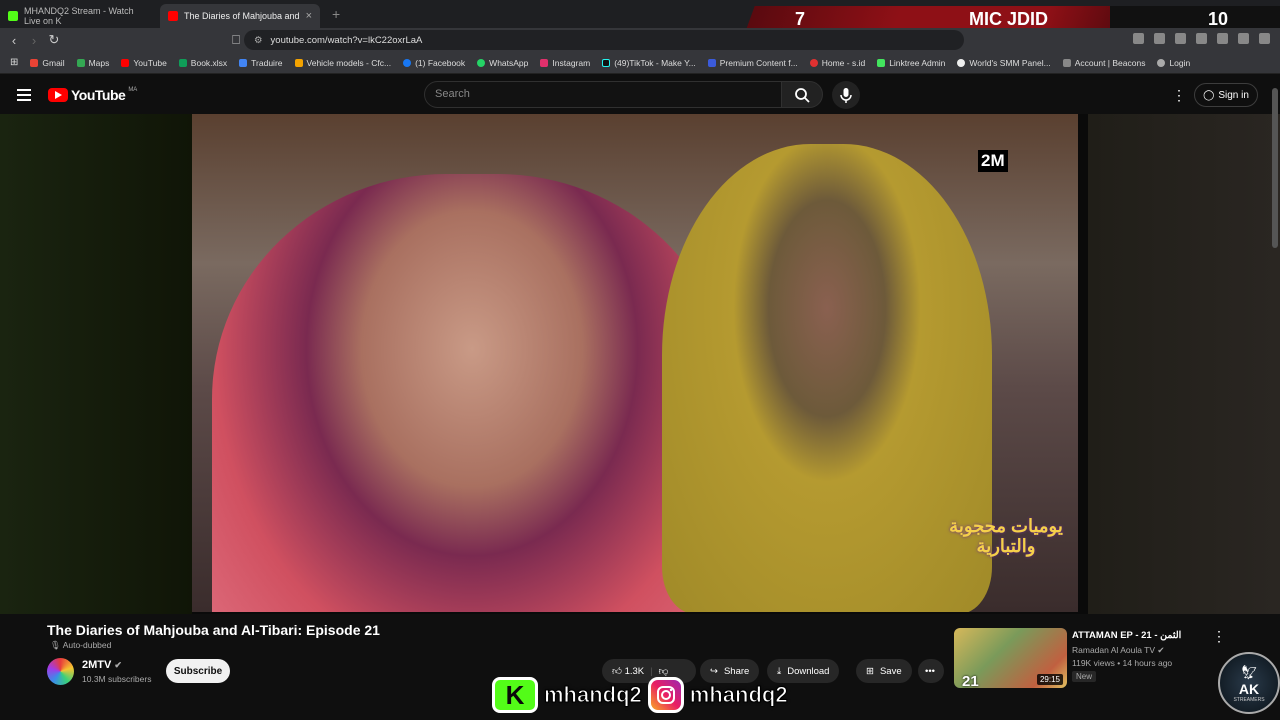  What do you see at coordinates (173, 16) in the screenshot?
I see `youtube-favicon-icon` at bounding box center [173, 16].